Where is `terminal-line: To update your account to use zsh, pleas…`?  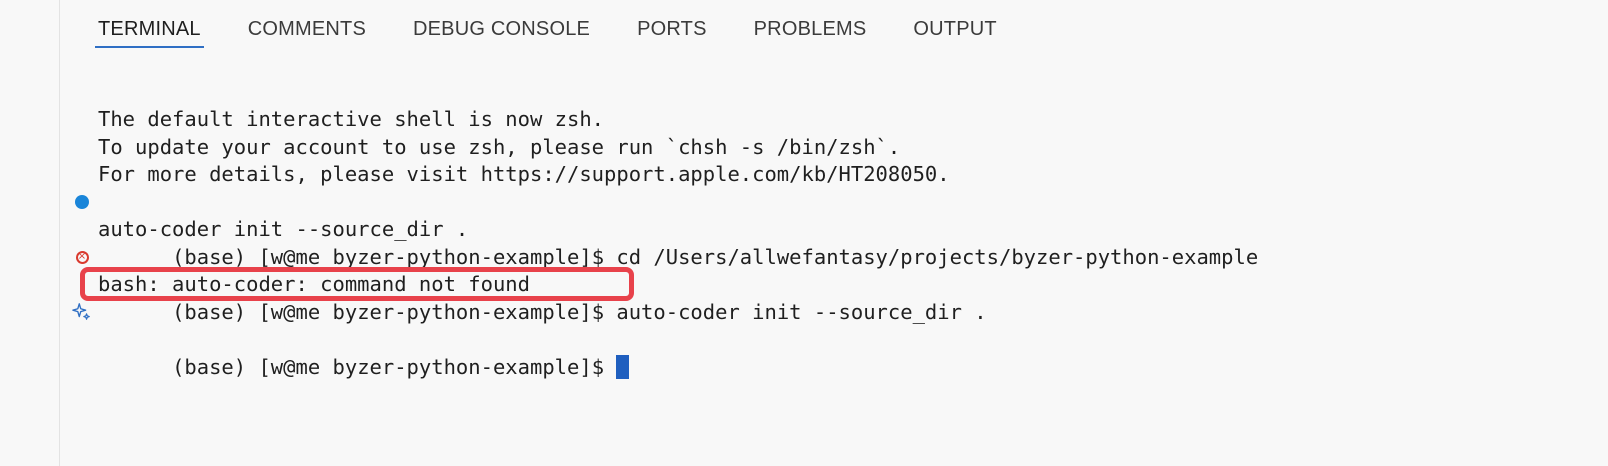
terminal-line: To update your account to use zsh, pleas… is located at coordinates (499, 146).